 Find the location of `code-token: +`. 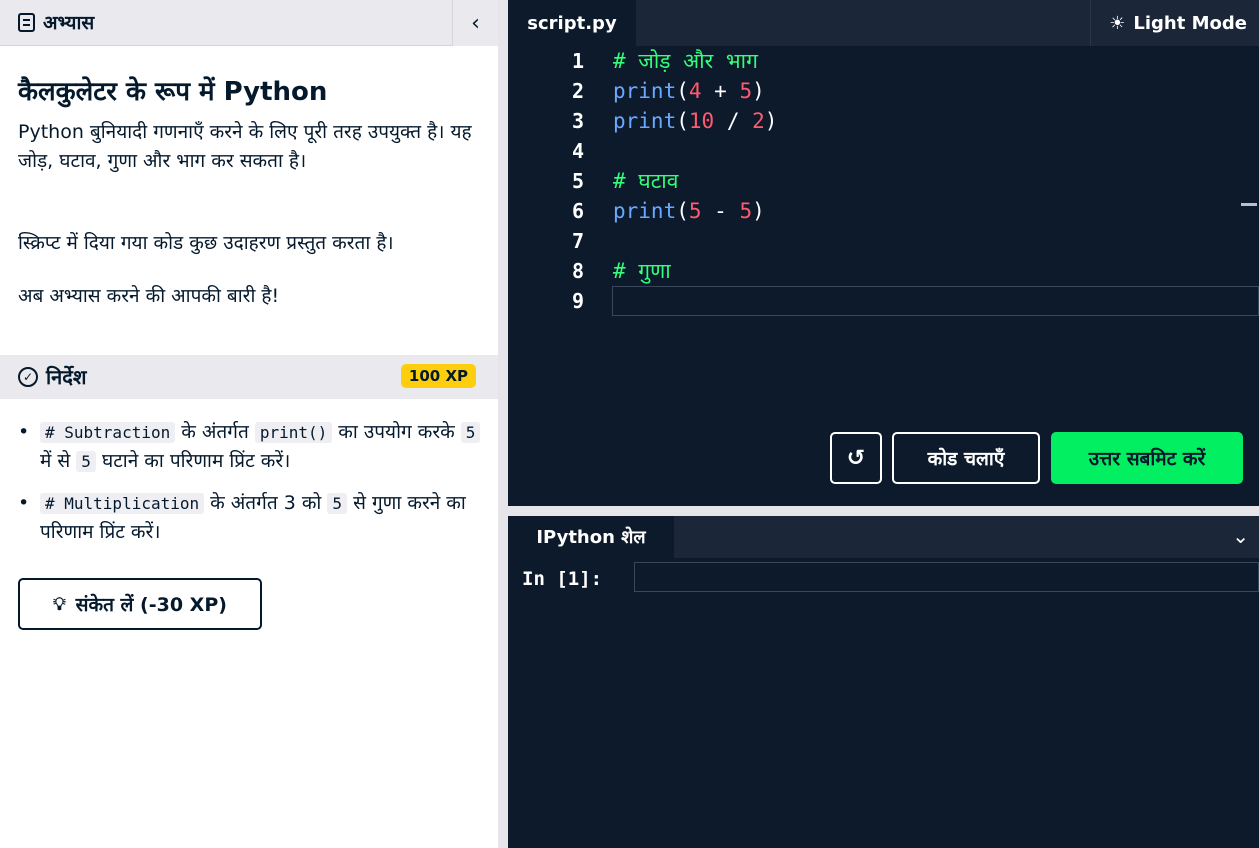

code-token: + is located at coordinates (720, 91).